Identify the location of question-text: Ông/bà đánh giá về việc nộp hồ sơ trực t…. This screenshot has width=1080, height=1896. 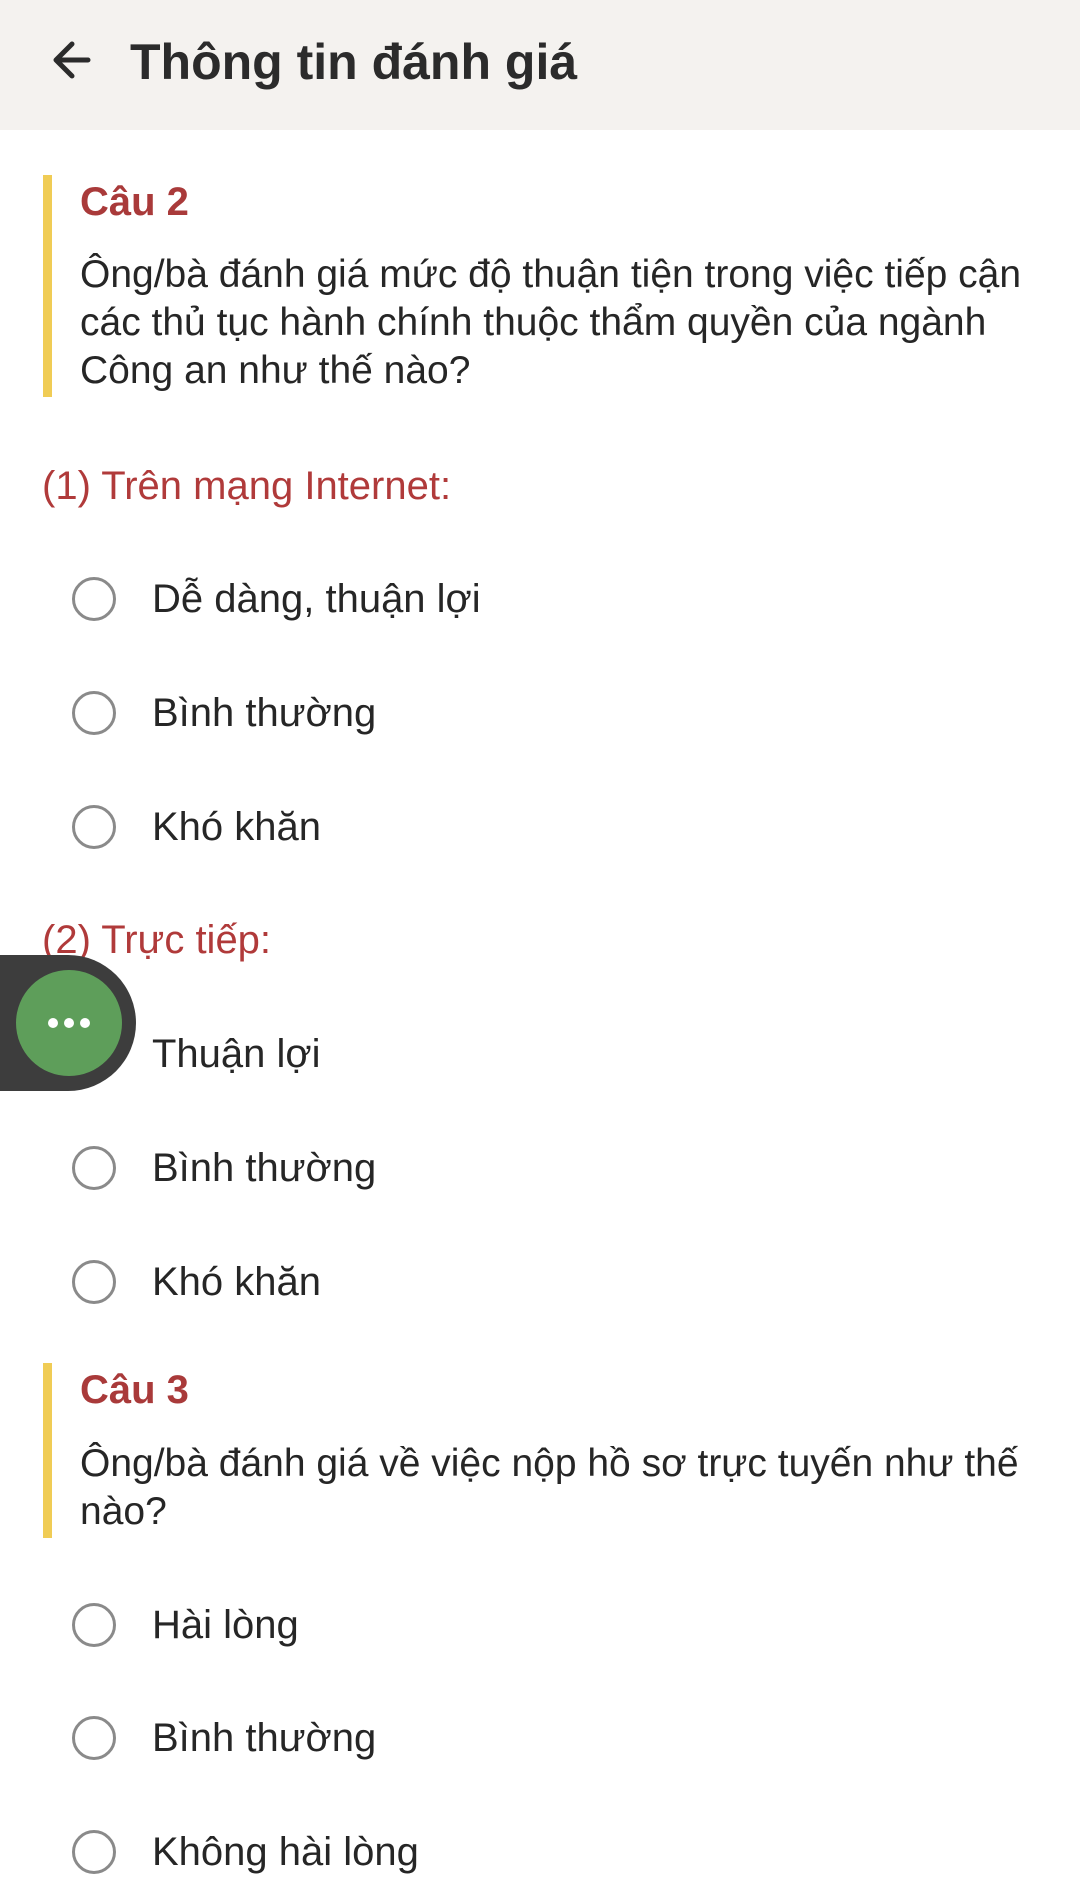
(549, 1487).